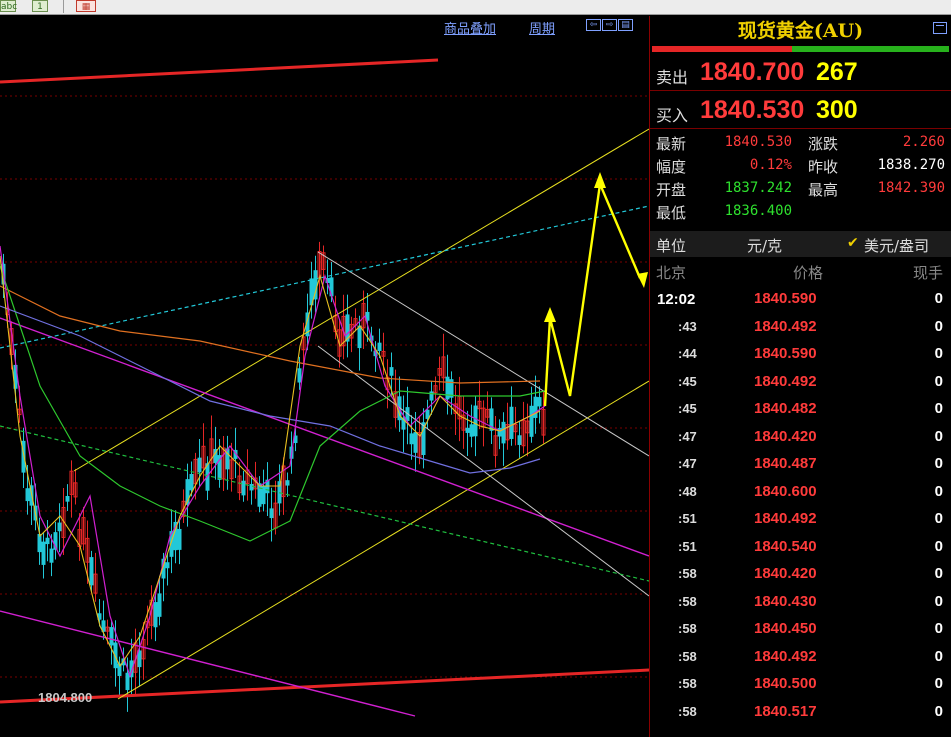 This screenshot has width=951, height=737. I want to click on tick-row: :48 1840.600 0, so click(800, 496).